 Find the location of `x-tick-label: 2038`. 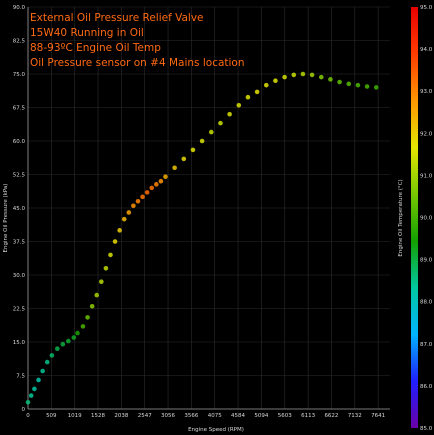

x-tick-label: 2038 is located at coordinates (121, 416).